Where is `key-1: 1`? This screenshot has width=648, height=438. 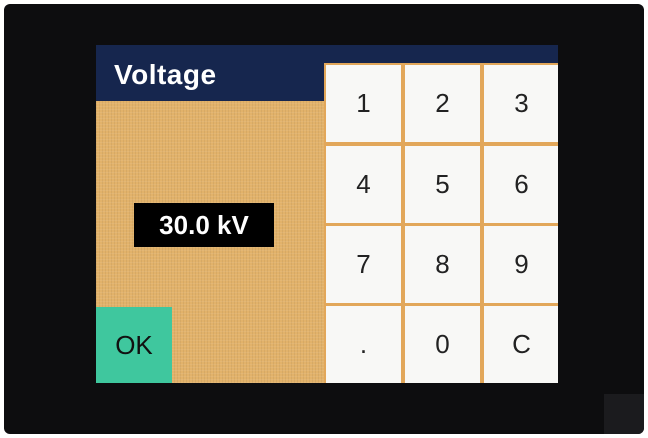 key-1: 1 is located at coordinates (363, 103).